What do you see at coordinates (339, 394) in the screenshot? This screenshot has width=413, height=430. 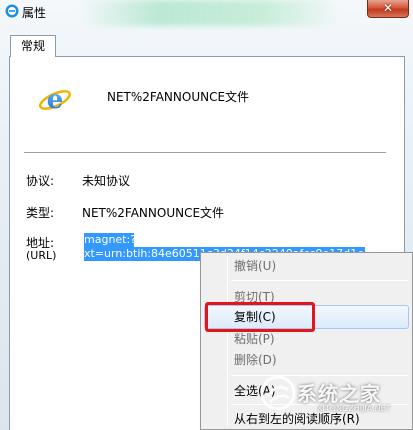 I see `watermark-text: 系统之家` at bounding box center [339, 394].